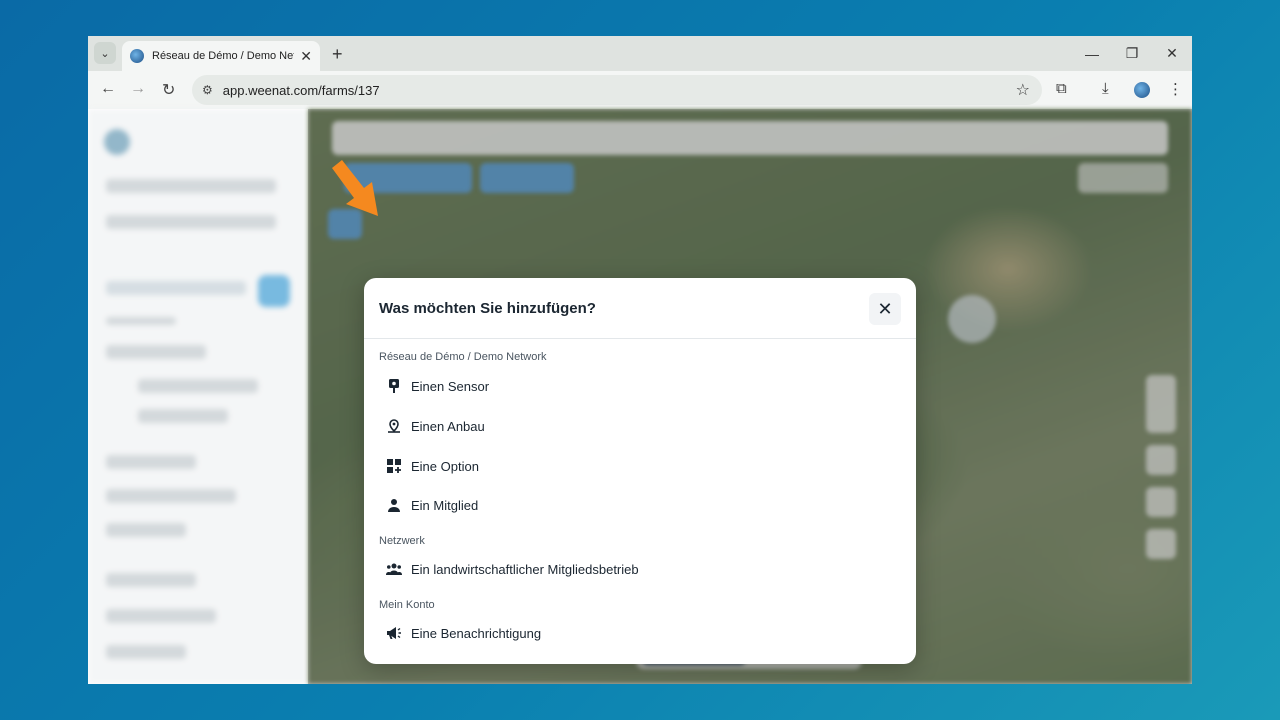 The image size is (1280, 720). Describe the element at coordinates (301, 90) in the screenshot. I see `url-text: app.weenat.com/farms/137` at that location.